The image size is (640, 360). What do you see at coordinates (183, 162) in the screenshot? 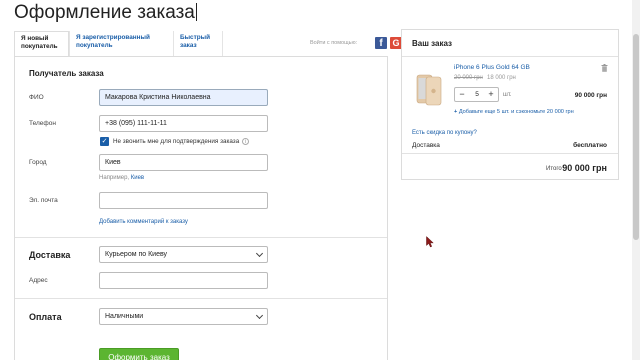
I see `city-field: Киев` at bounding box center [183, 162].